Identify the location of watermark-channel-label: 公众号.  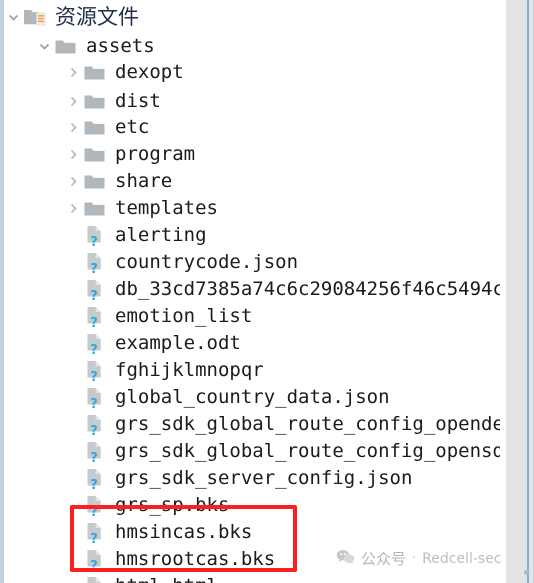
(384, 559).